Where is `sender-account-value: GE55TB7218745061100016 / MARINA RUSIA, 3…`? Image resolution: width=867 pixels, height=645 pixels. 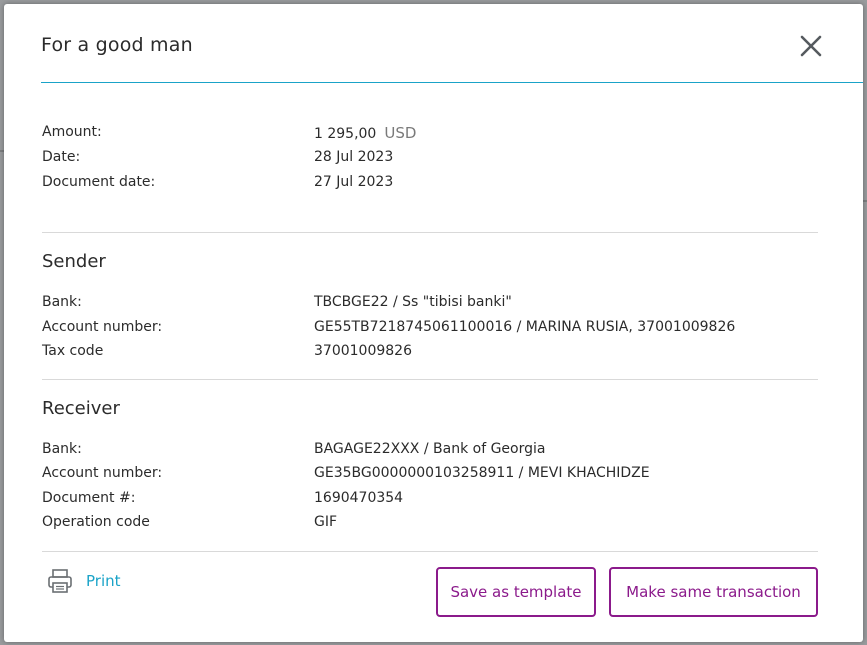 sender-account-value: GE55TB7218745061100016 / MARINA RUSIA, 3… is located at coordinates (525, 327).